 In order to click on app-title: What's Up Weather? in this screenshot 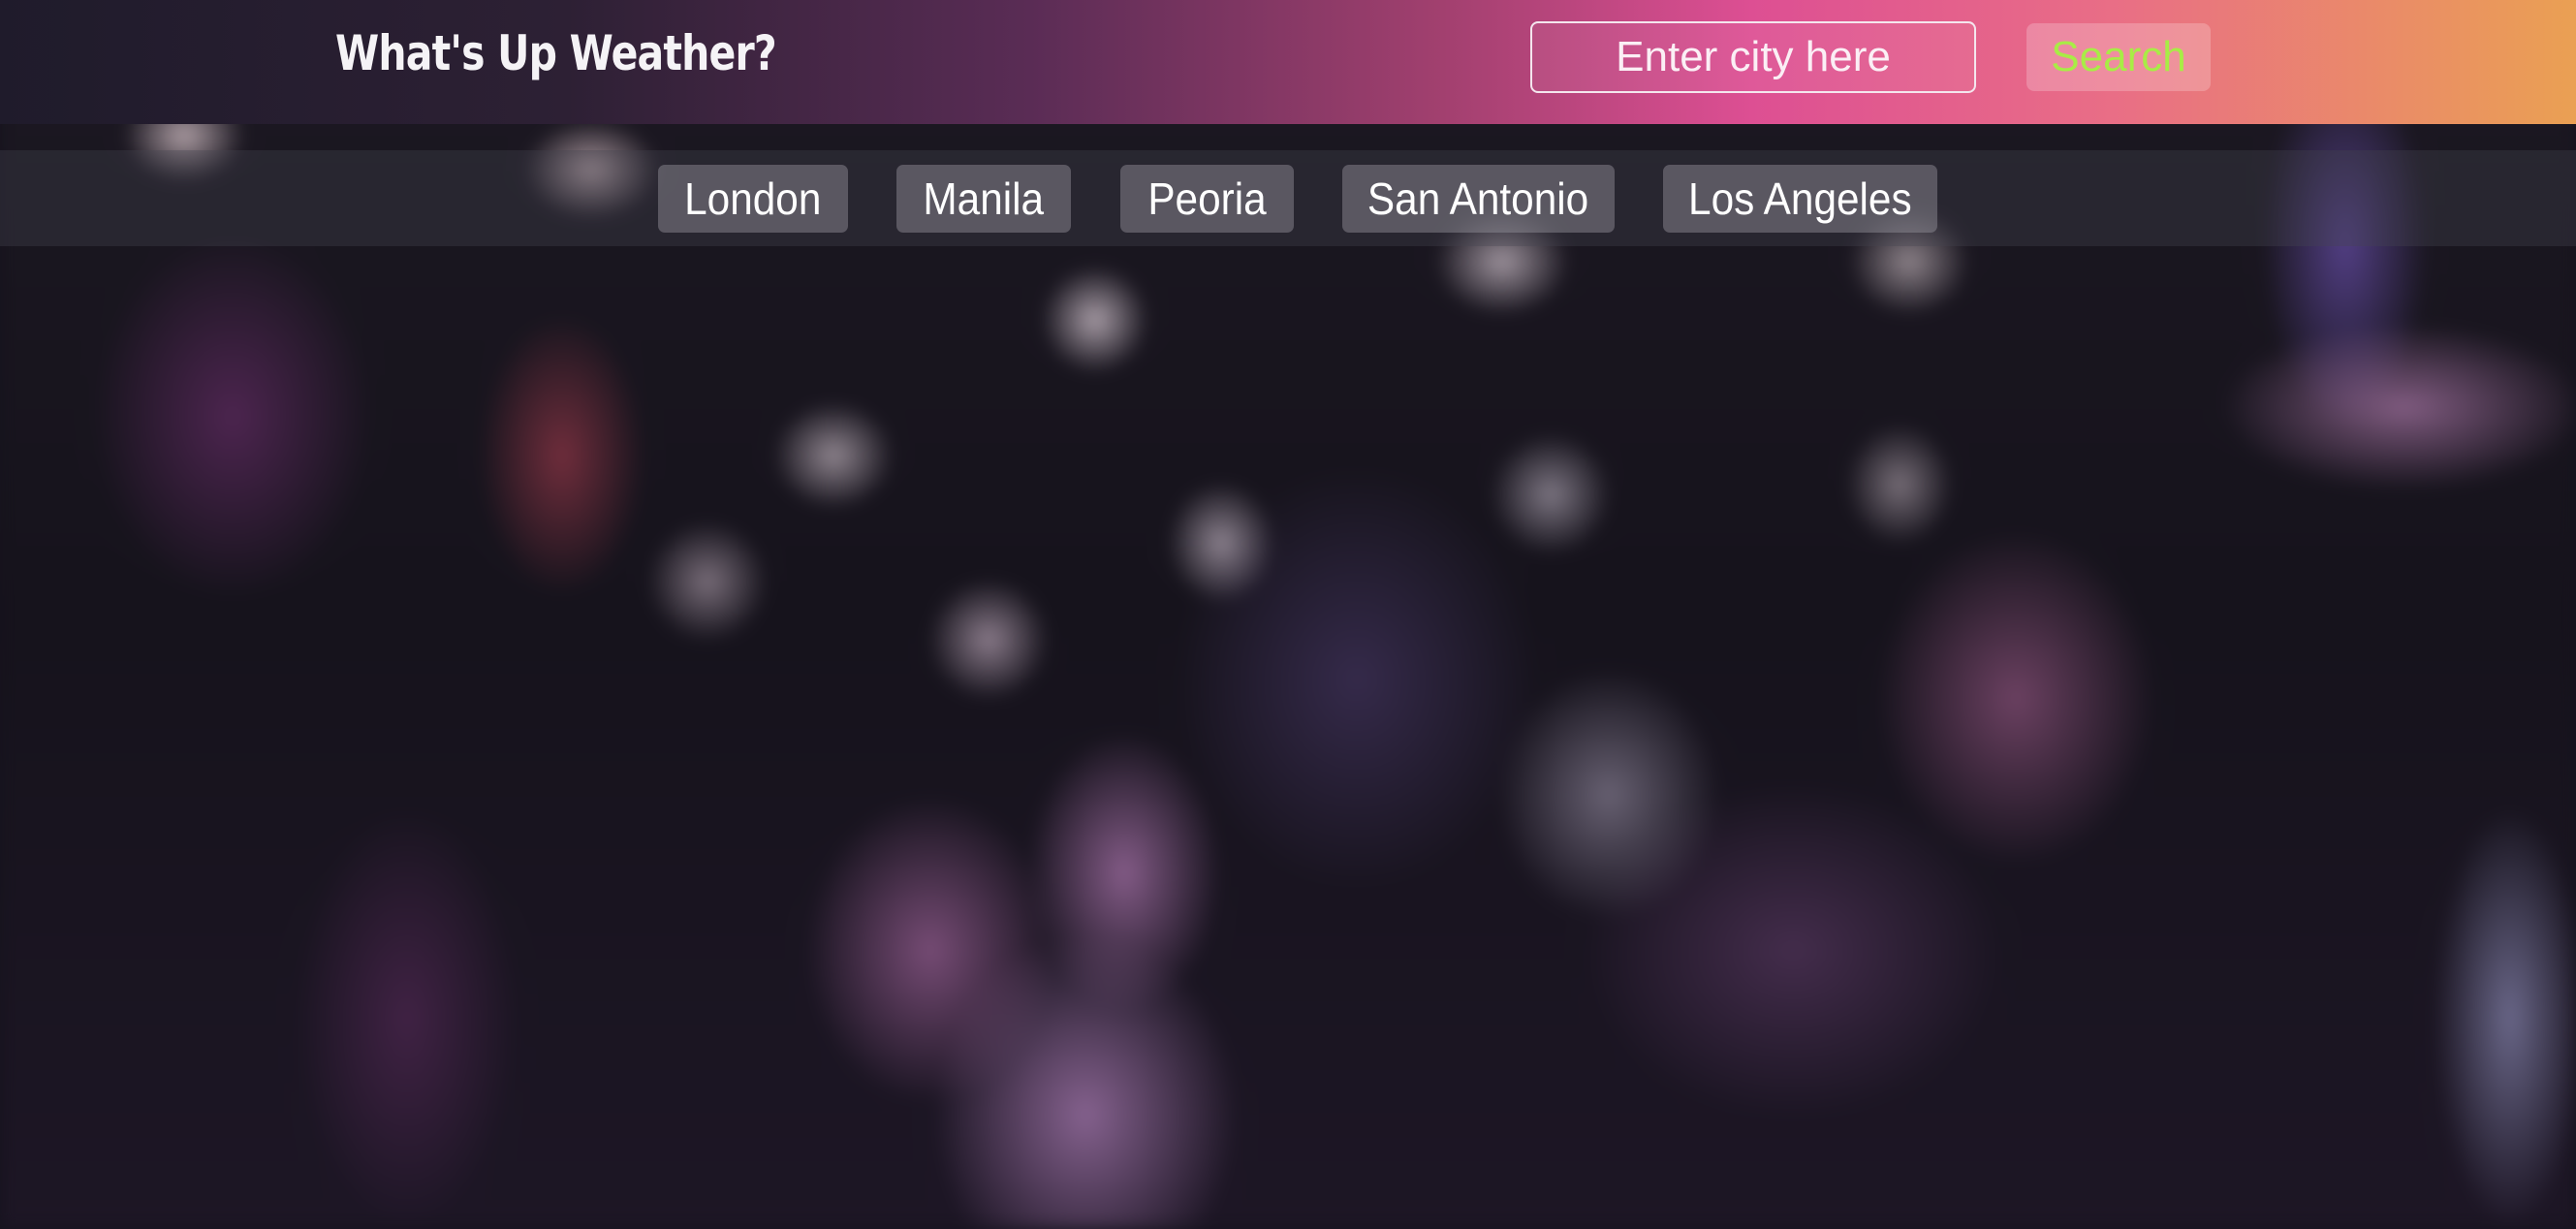, I will do `click(556, 53)`.